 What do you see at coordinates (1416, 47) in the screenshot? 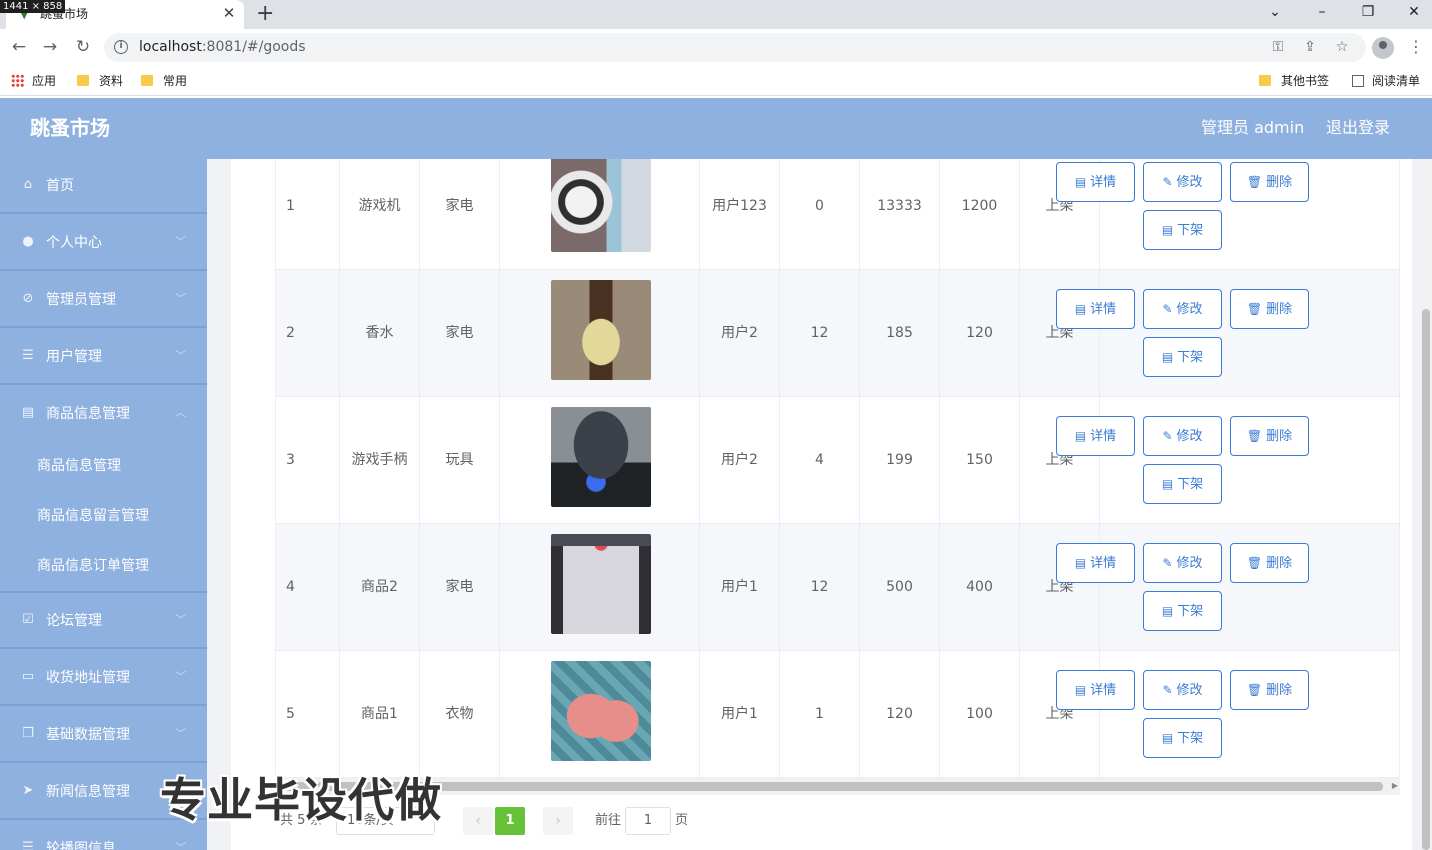
I see `browser-menu-icon: ⋮` at bounding box center [1416, 47].